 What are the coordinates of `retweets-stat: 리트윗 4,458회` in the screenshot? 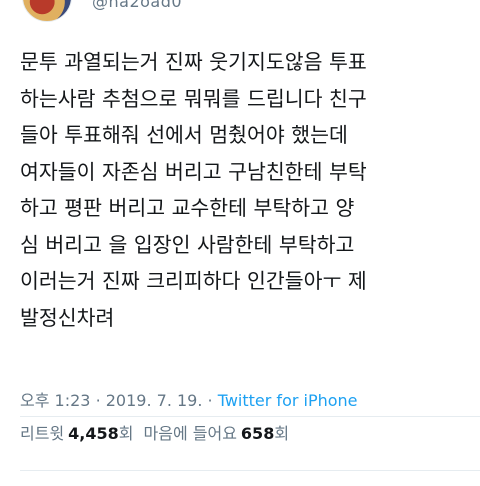 It's located at (77, 432).